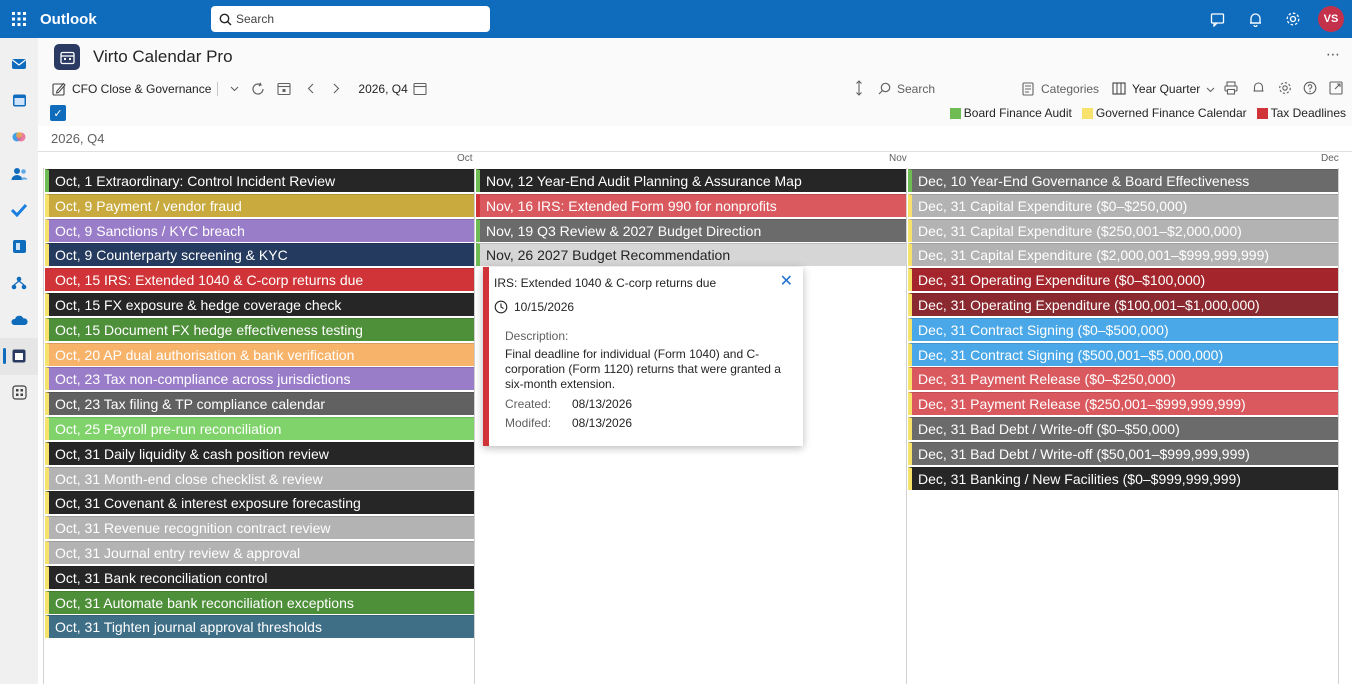 This screenshot has height=684, width=1352. I want to click on period-label: 2026, Q4, so click(382, 89).